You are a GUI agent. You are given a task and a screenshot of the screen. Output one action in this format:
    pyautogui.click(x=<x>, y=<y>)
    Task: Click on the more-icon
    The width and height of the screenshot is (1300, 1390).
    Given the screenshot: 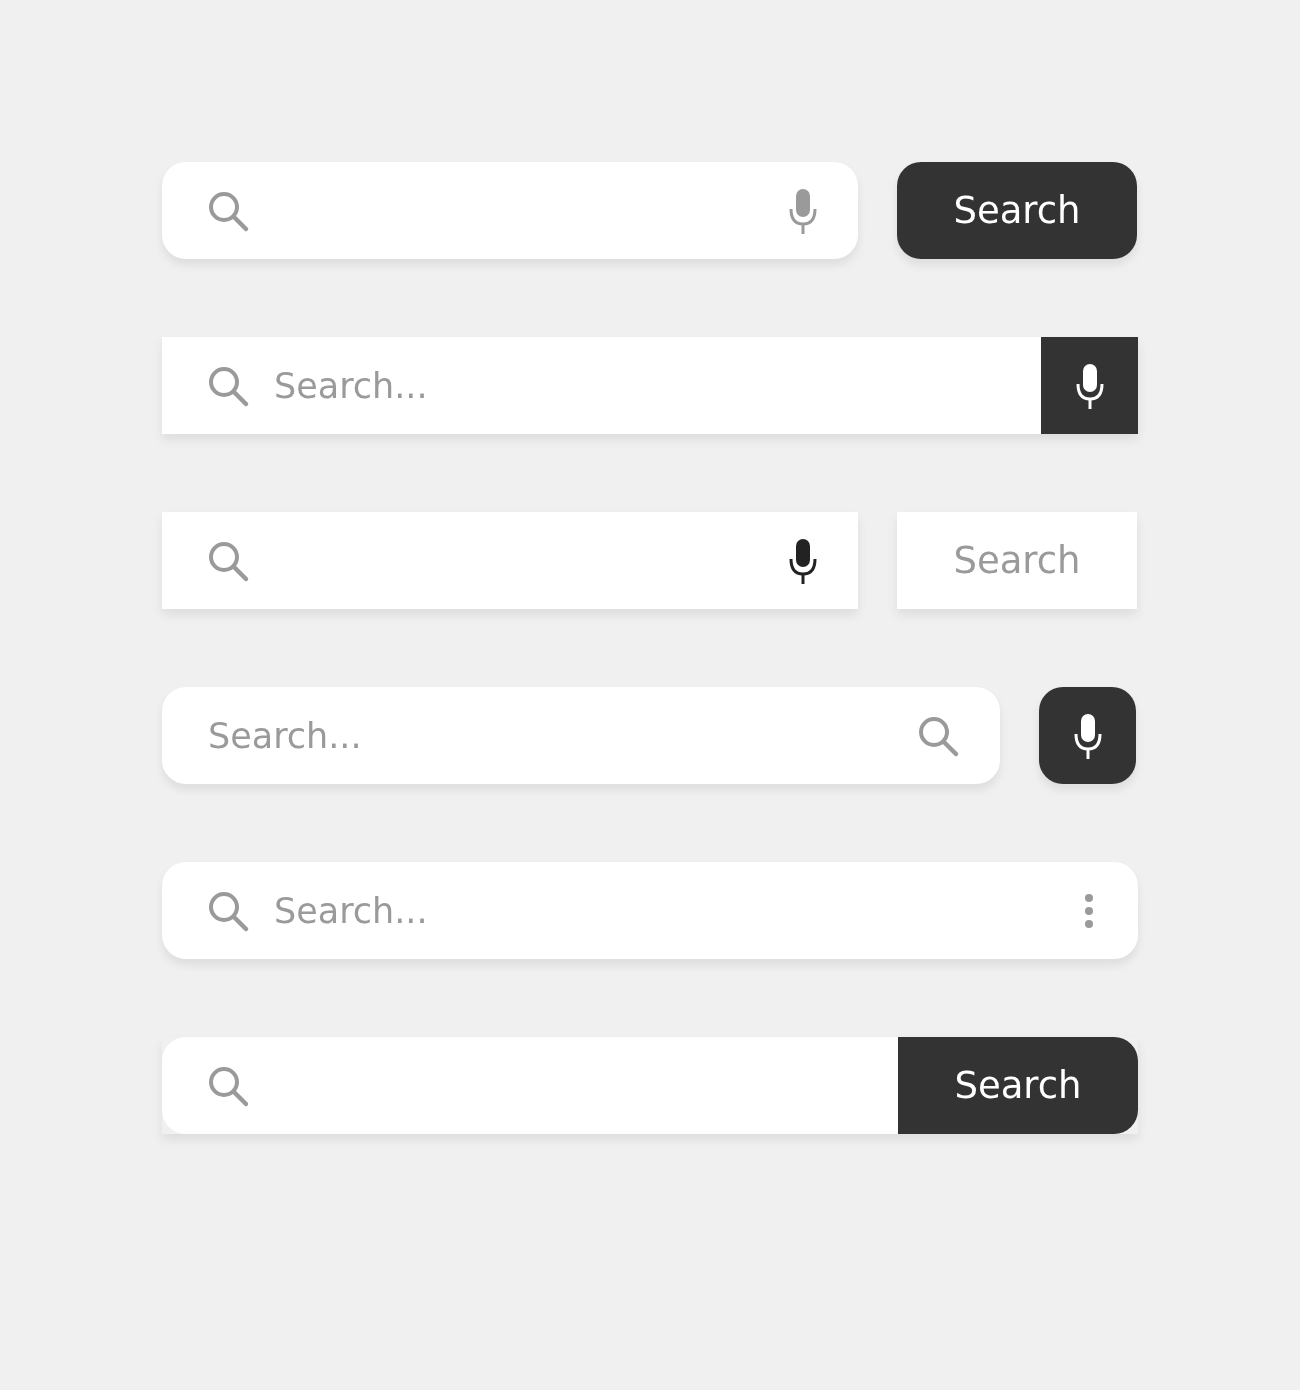 What is the action you would take?
    pyautogui.click(x=1089, y=910)
    